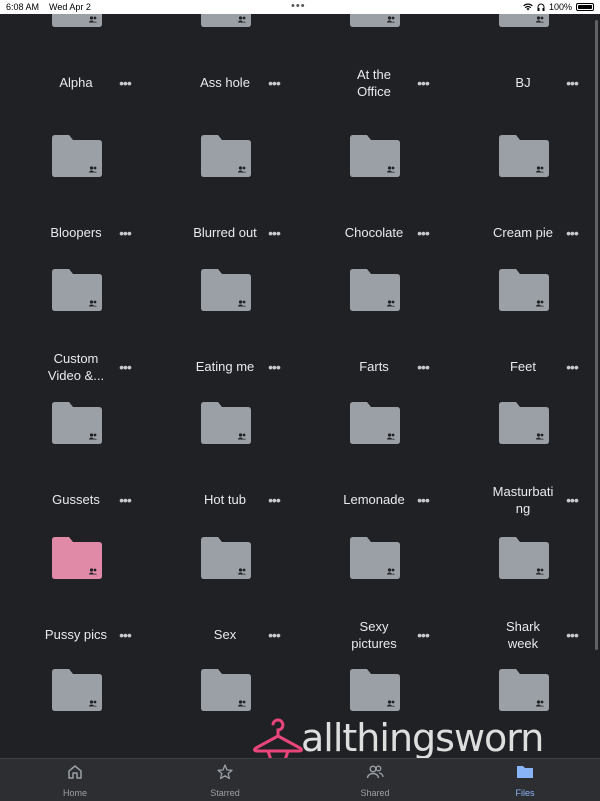 The image size is (600, 801). What do you see at coordinates (75, 780) in the screenshot?
I see `nav-home: Home` at bounding box center [75, 780].